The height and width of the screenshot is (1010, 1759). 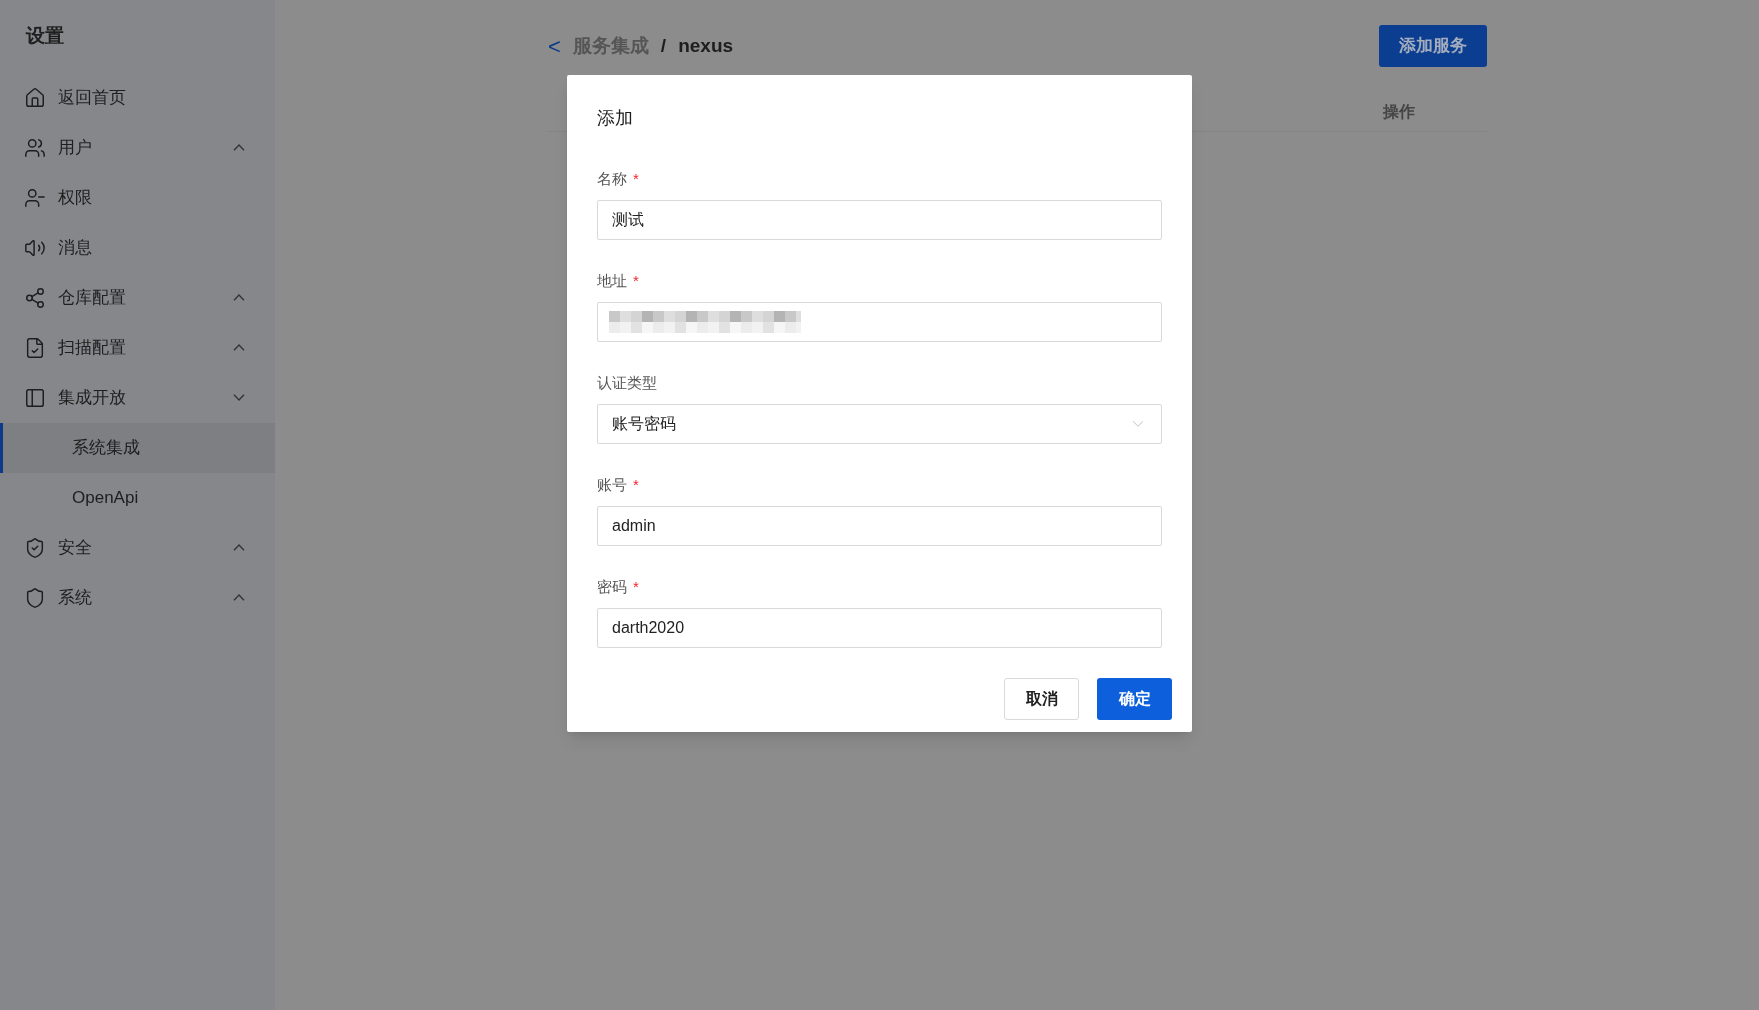 What do you see at coordinates (137, 197) in the screenshot?
I see `sidebar-item: 权限` at bounding box center [137, 197].